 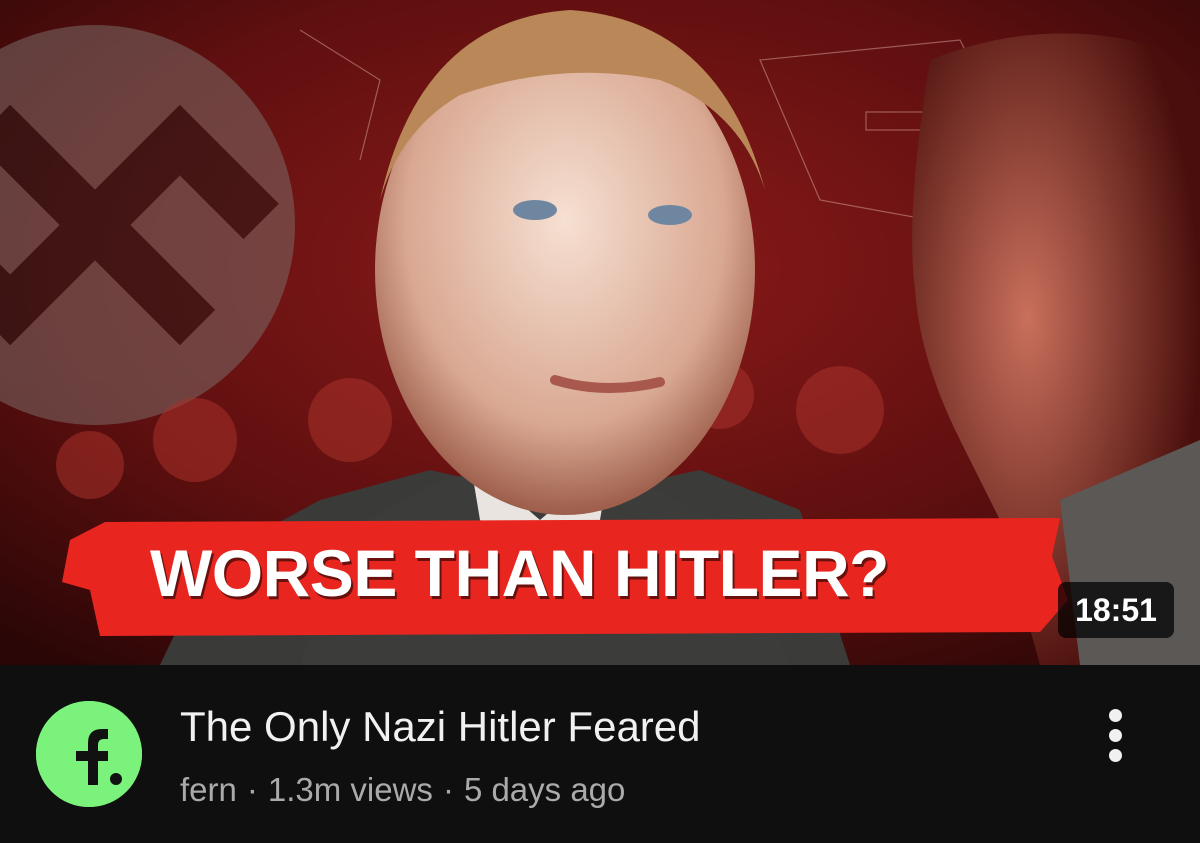 What do you see at coordinates (1116, 610) in the screenshot?
I see `duration-badge: 18:51` at bounding box center [1116, 610].